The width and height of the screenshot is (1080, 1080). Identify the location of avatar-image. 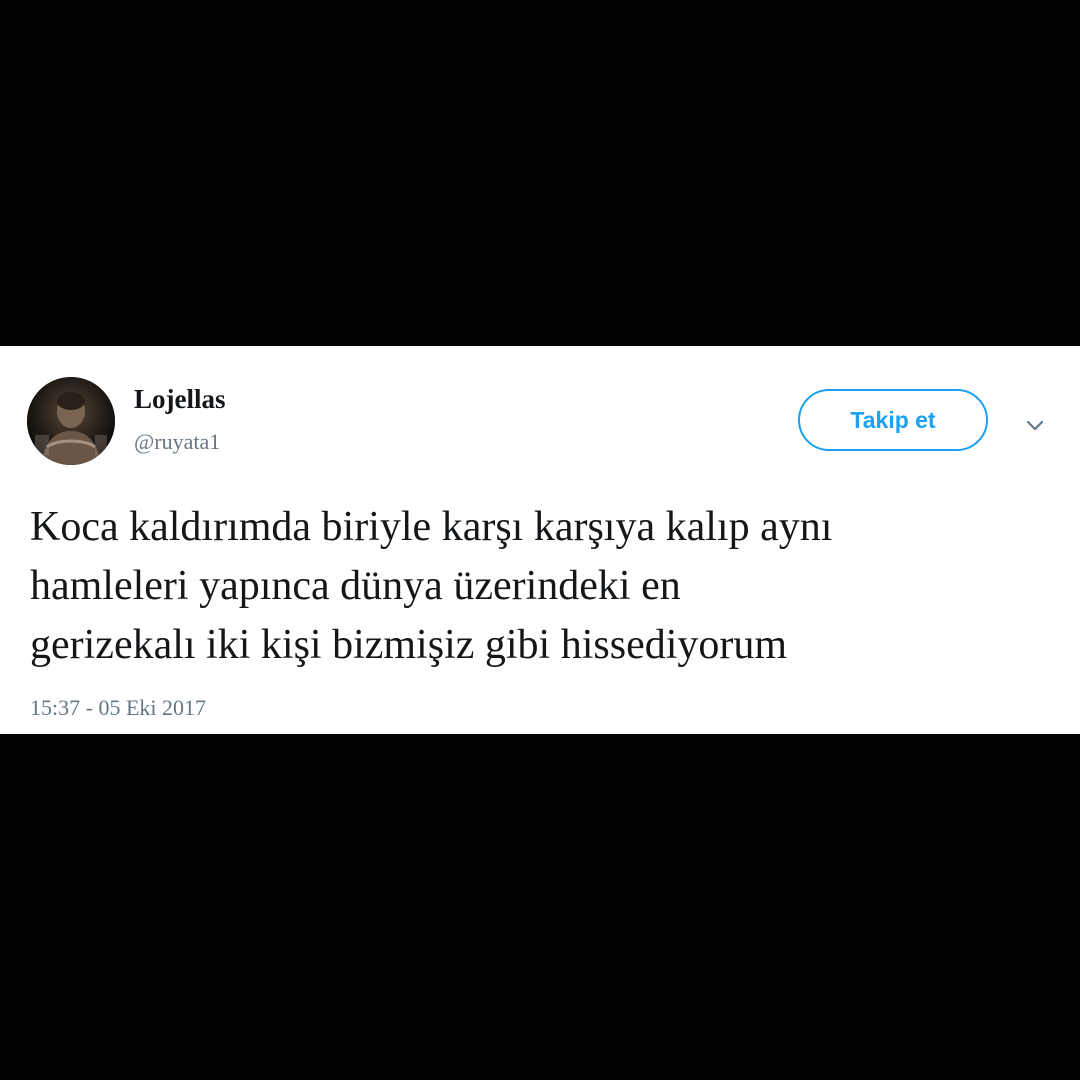
(71, 421).